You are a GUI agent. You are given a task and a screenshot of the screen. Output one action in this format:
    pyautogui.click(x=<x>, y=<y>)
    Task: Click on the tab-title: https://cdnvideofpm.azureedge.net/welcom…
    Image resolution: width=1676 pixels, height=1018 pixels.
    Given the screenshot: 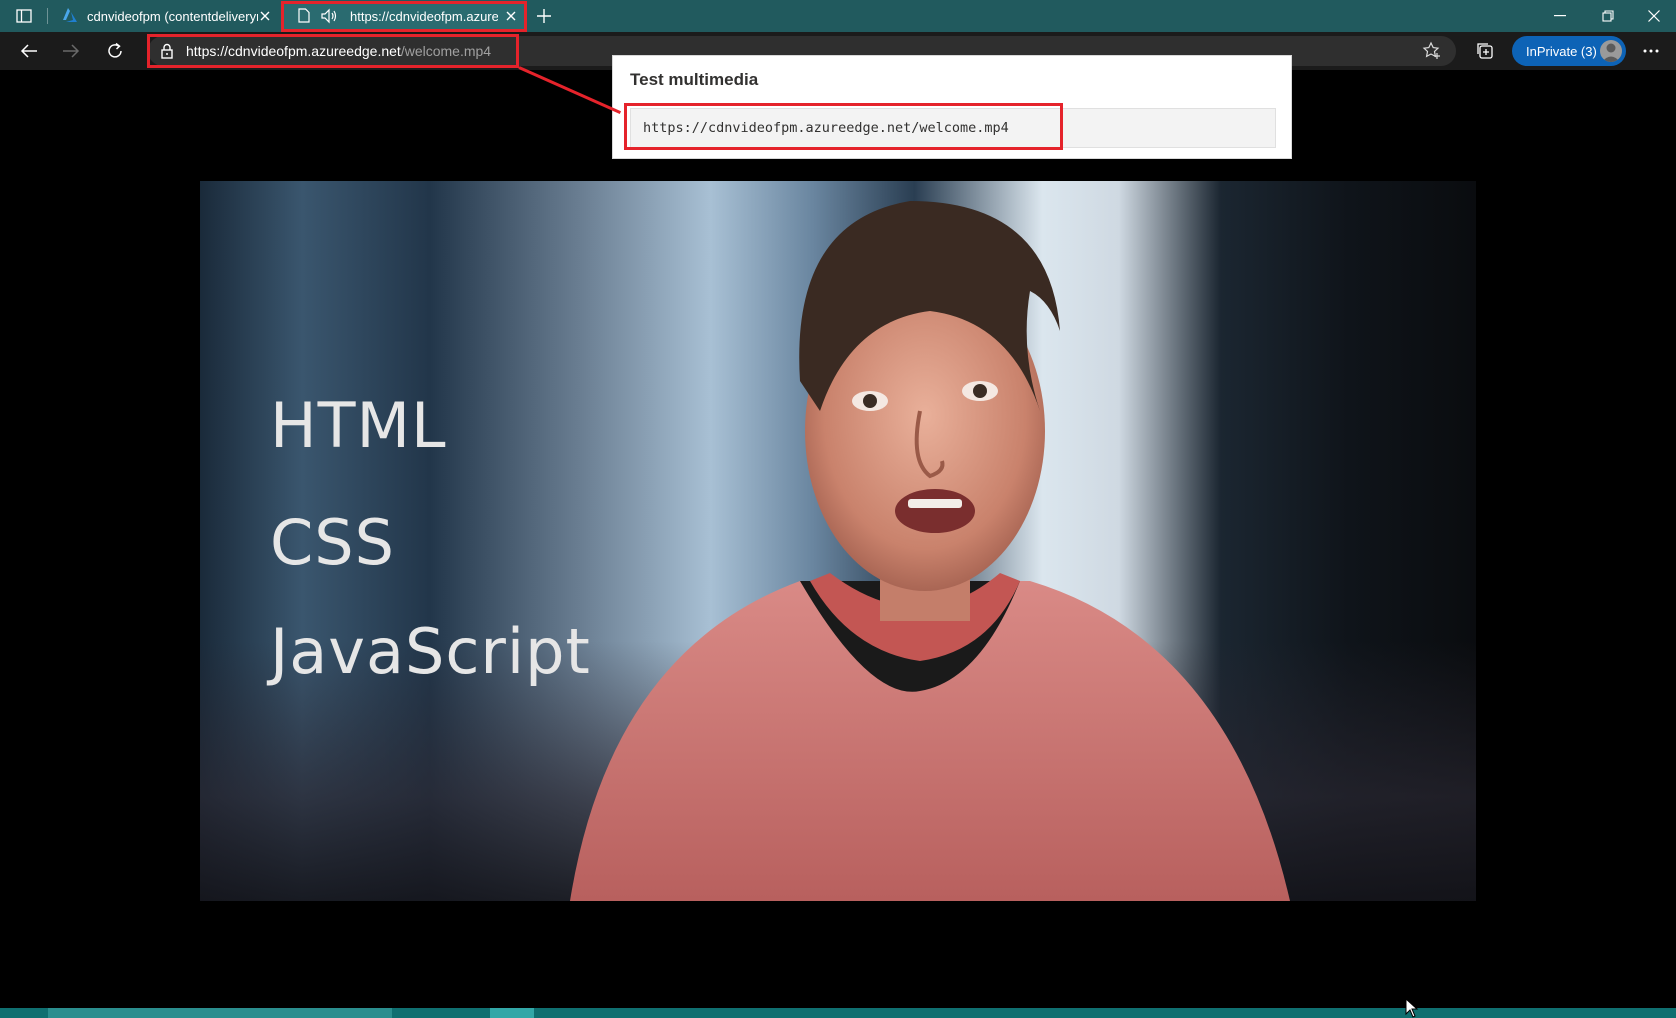 What is the action you would take?
    pyautogui.click(x=424, y=16)
    